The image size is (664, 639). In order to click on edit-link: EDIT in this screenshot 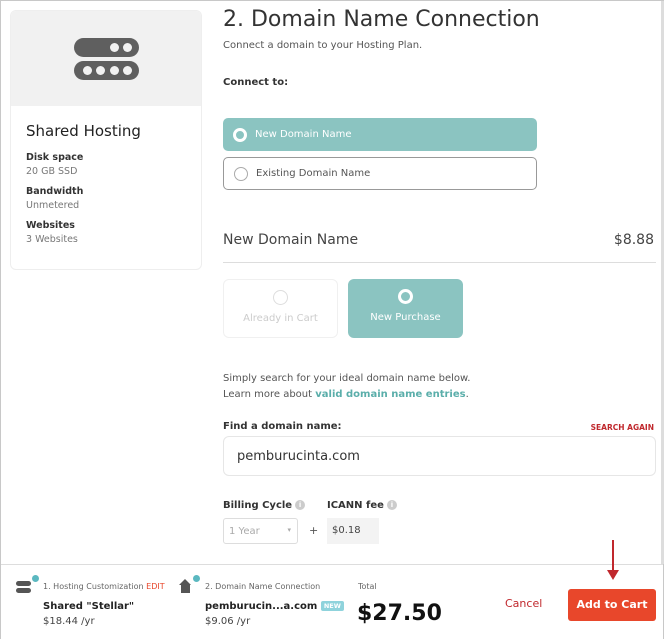, I will do `click(155, 586)`.